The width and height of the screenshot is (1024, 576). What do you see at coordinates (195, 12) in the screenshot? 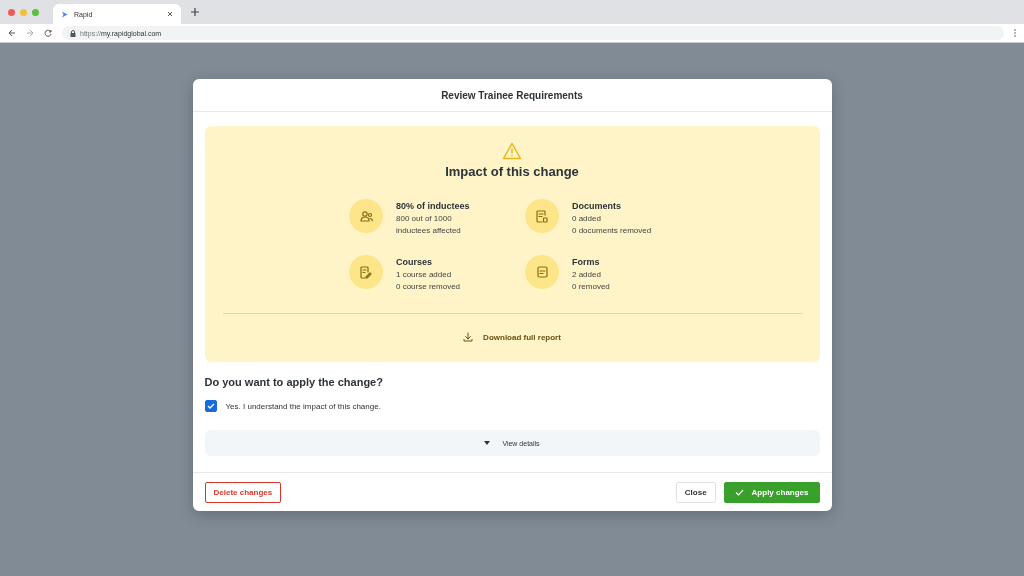
I see `add-tab-icon` at bounding box center [195, 12].